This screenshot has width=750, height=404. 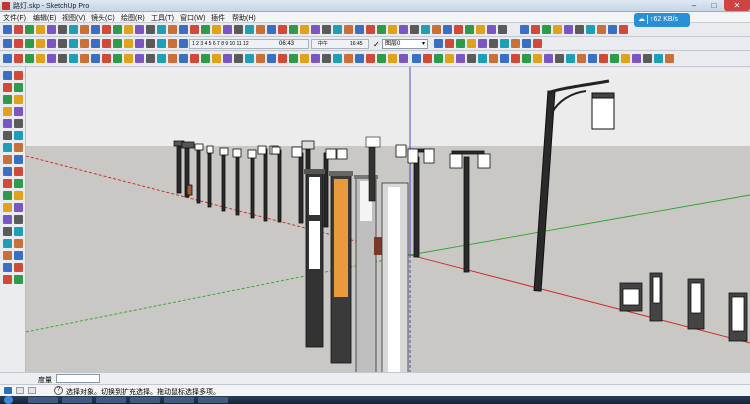 I want to click on shadow-time-slider: 中午 16:45, so click(x=340, y=44).